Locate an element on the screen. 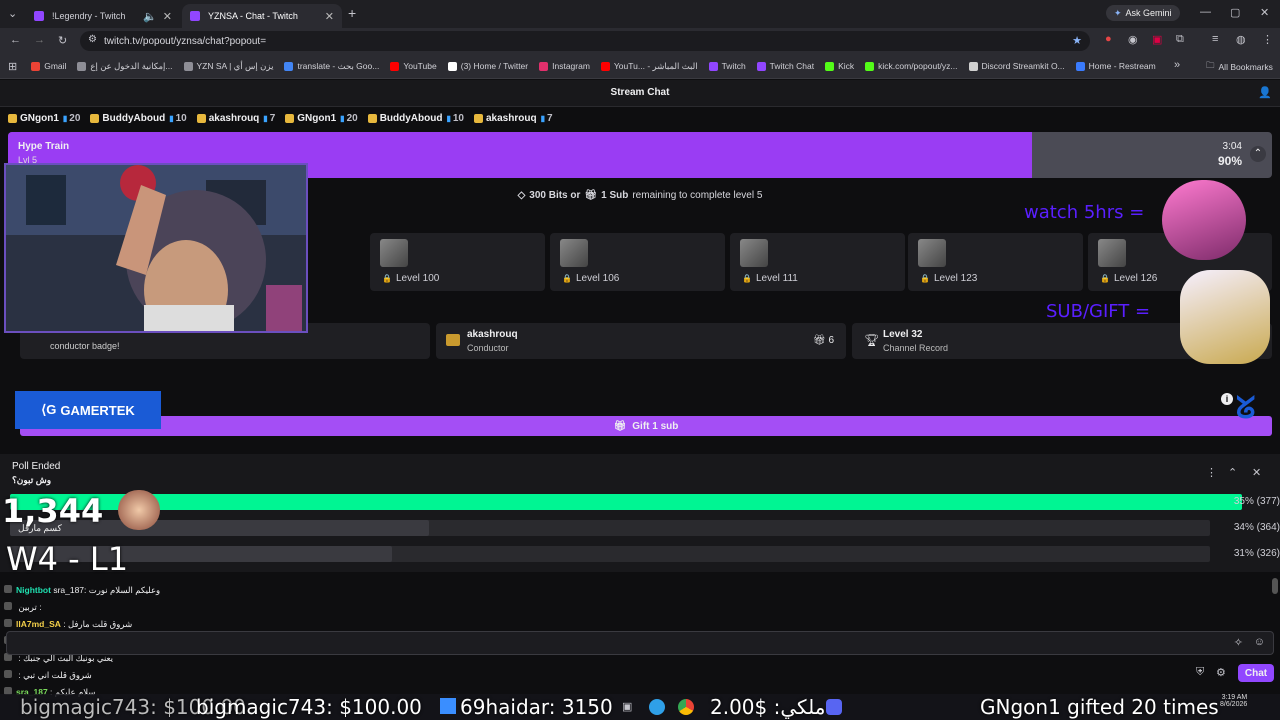 This screenshot has height=720, width=1280. edge-icon is located at coordinates (657, 707).